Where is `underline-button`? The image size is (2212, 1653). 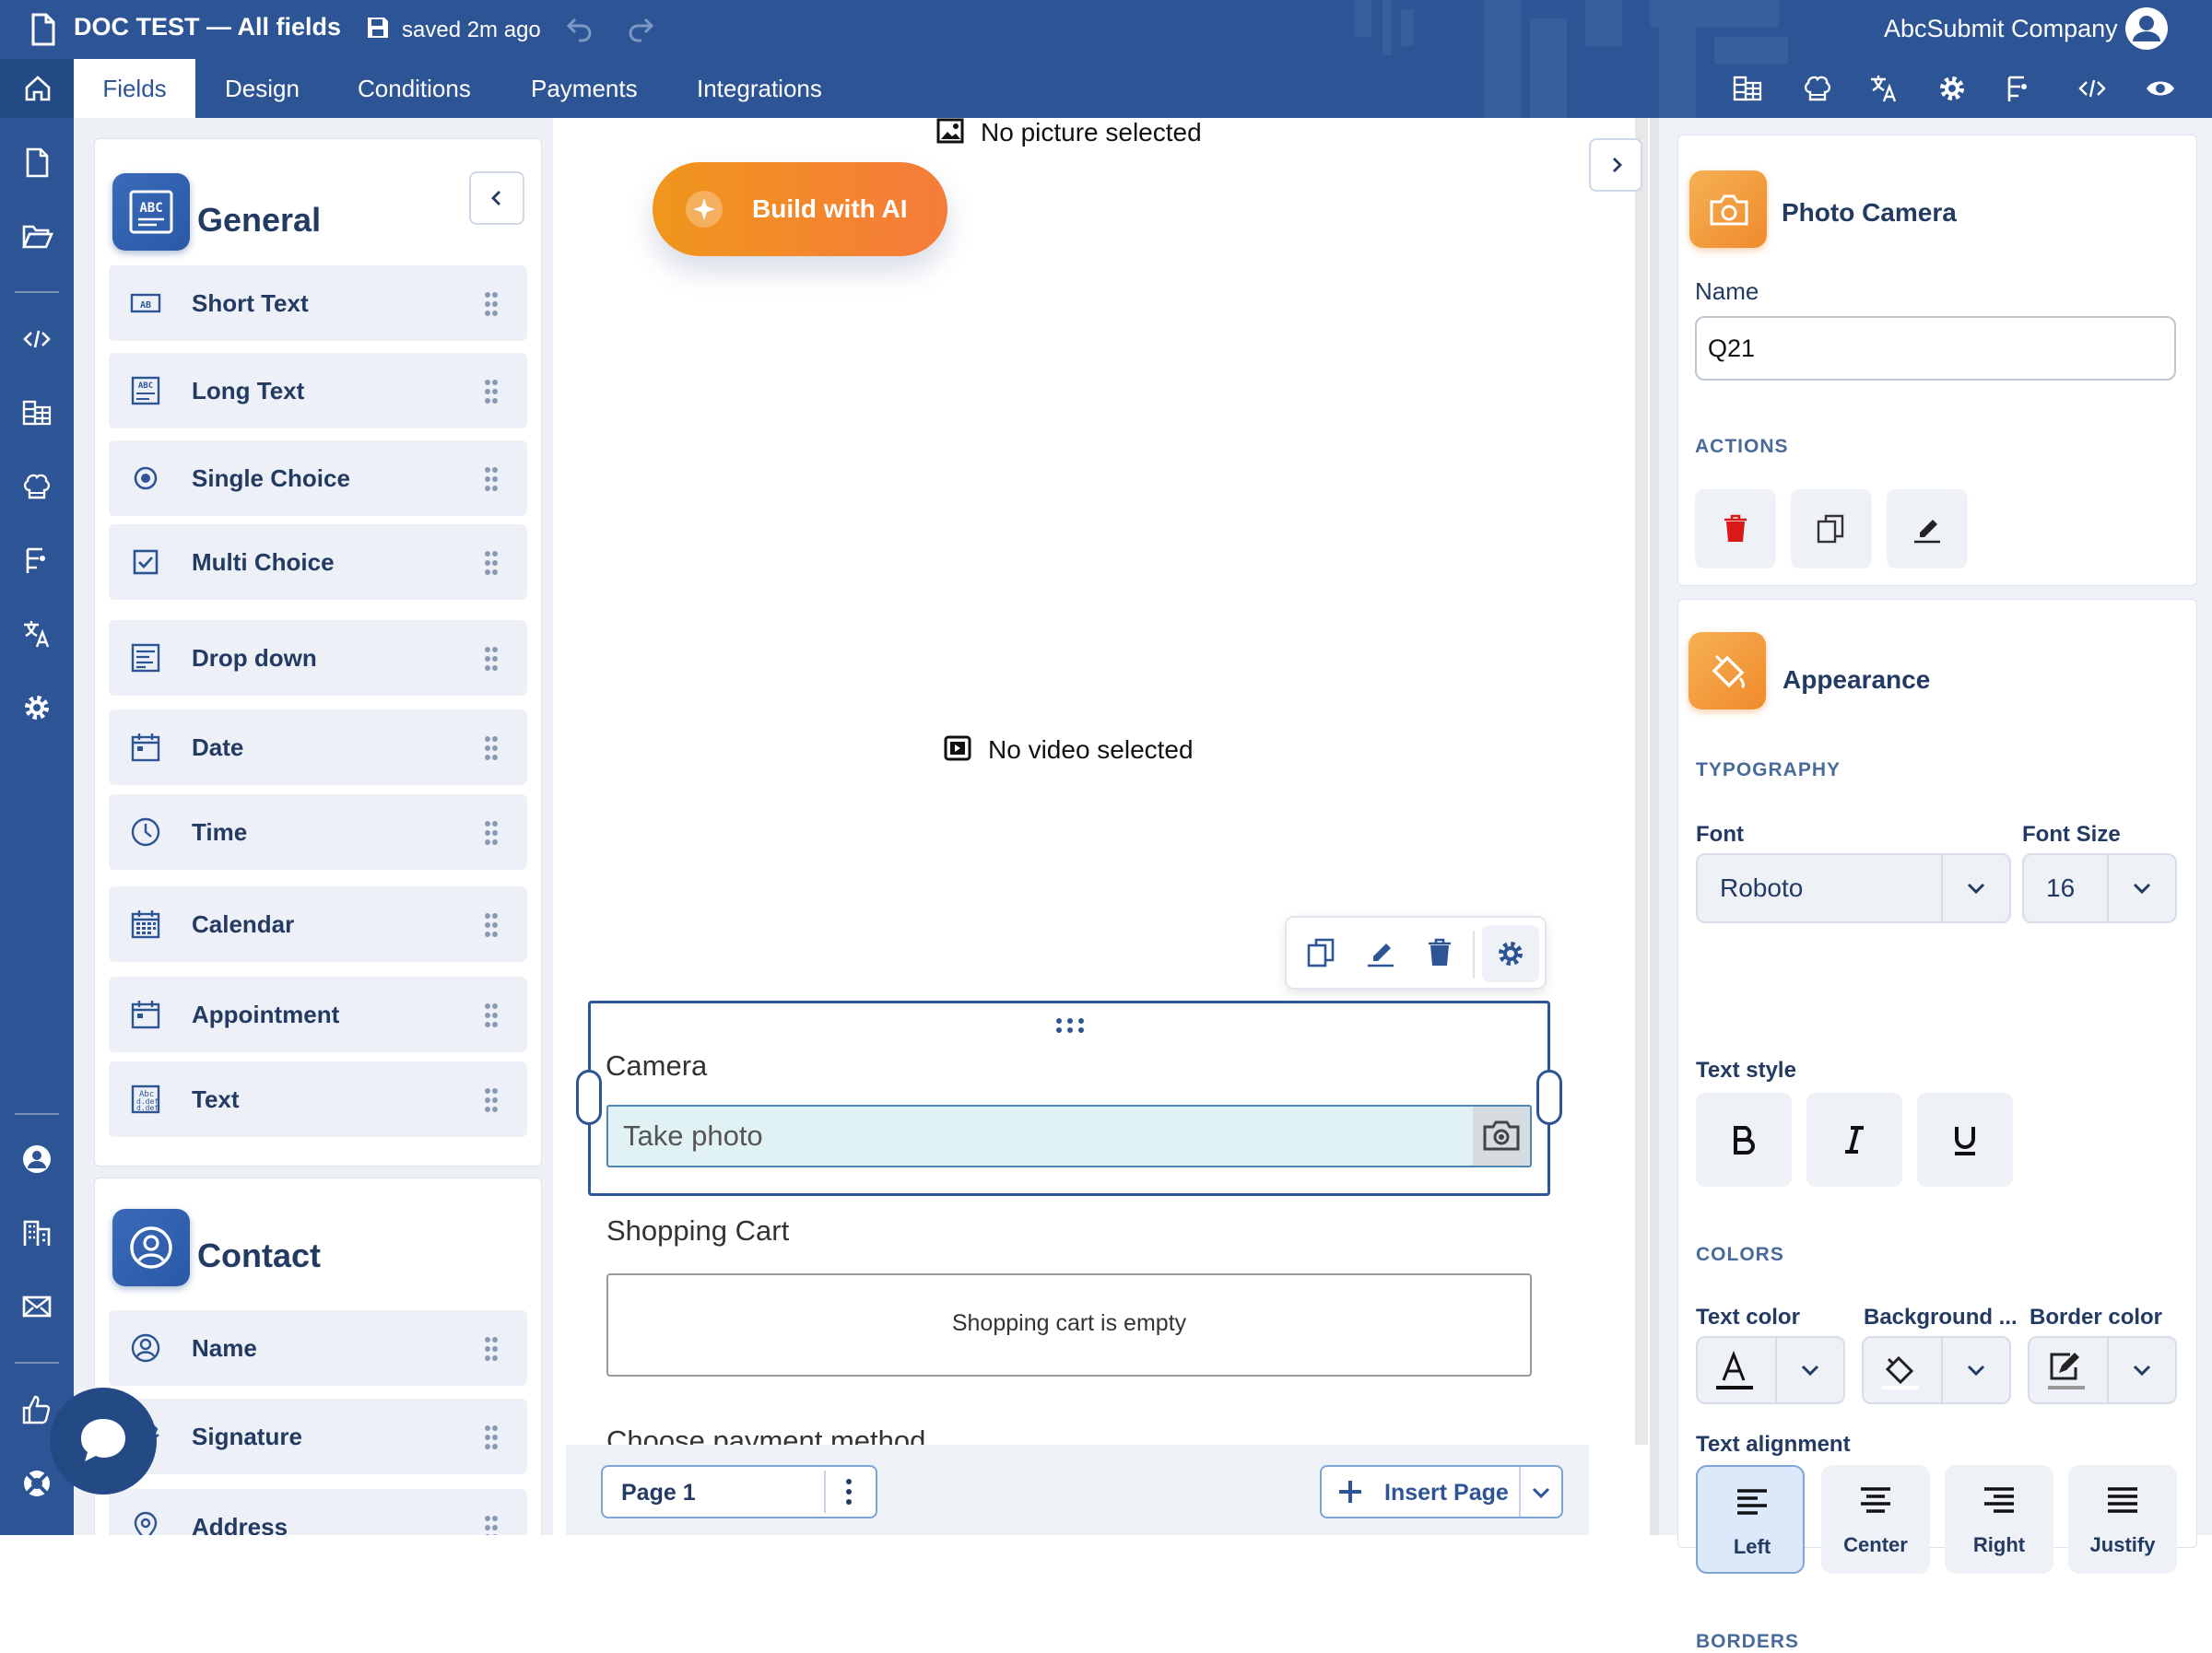
underline-button is located at coordinates (1965, 1140).